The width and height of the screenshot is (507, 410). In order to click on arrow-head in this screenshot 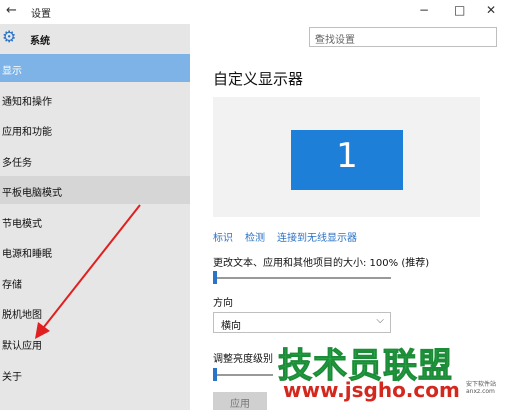, I will do `click(42, 330)`.